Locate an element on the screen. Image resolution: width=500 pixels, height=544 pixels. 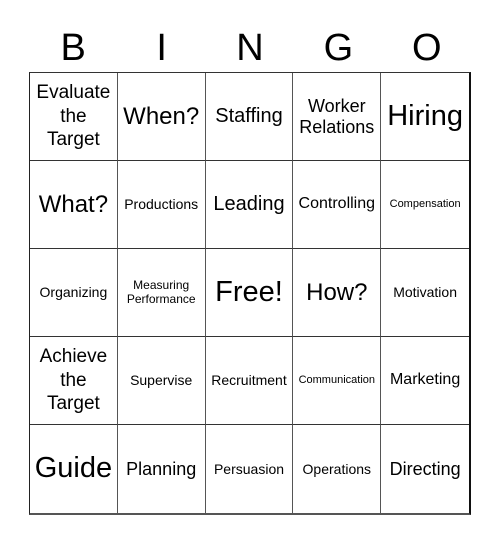
bingo-cell: Motivation is located at coordinates (425, 293).